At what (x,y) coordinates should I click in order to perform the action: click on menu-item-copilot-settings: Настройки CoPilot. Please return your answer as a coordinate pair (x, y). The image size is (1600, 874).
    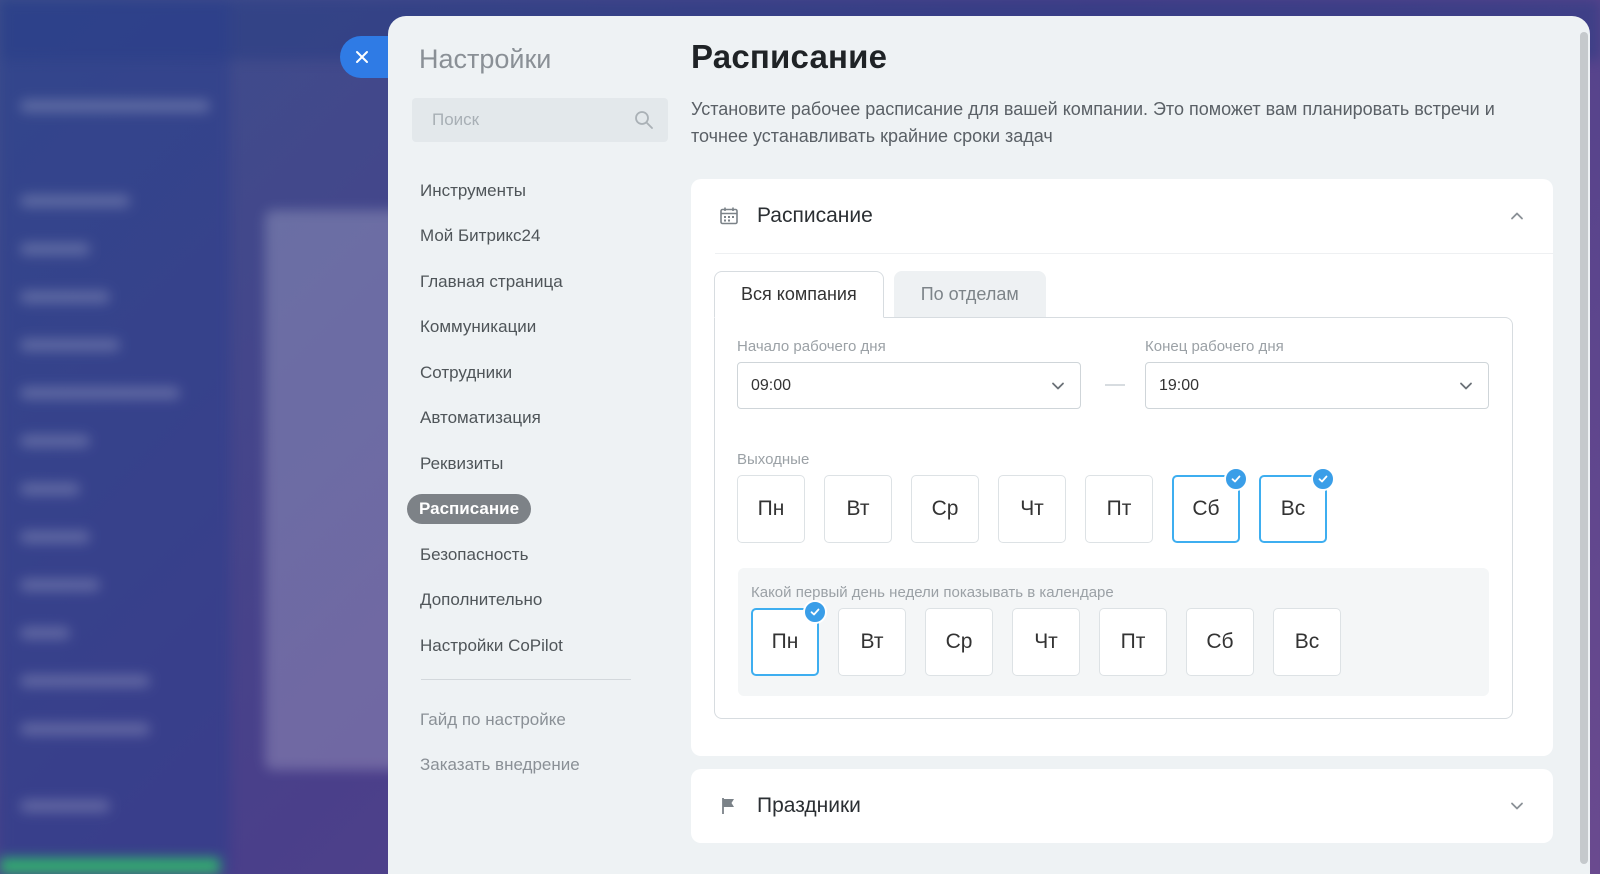
    Looking at the image, I should click on (524, 646).